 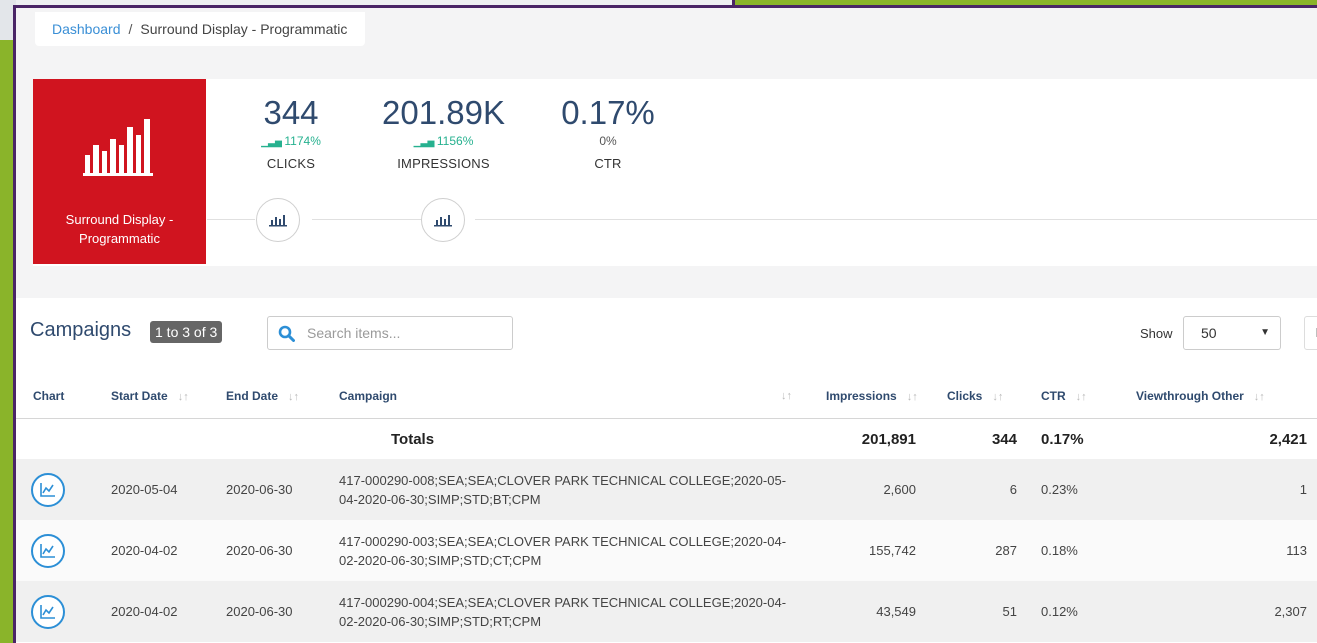 I want to click on campaigns-title: Campaigns, so click(x=81, y=330).